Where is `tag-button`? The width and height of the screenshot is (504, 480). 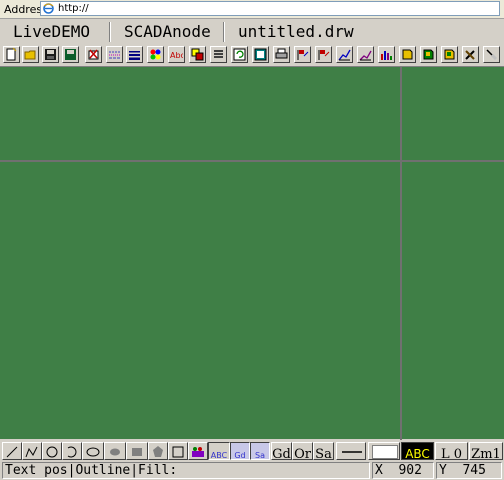
tag-button is located at coordinates (302, 54).